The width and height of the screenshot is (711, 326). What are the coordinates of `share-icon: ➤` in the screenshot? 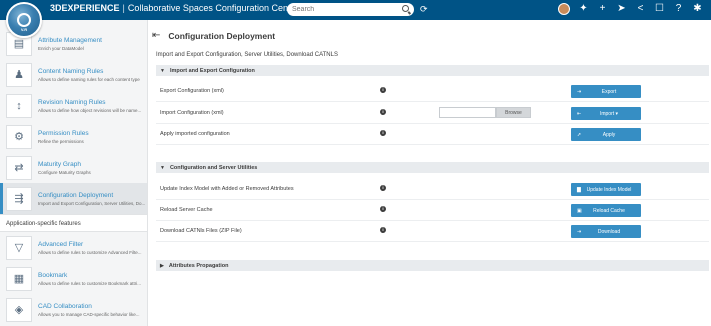 It's located at (621, 9).